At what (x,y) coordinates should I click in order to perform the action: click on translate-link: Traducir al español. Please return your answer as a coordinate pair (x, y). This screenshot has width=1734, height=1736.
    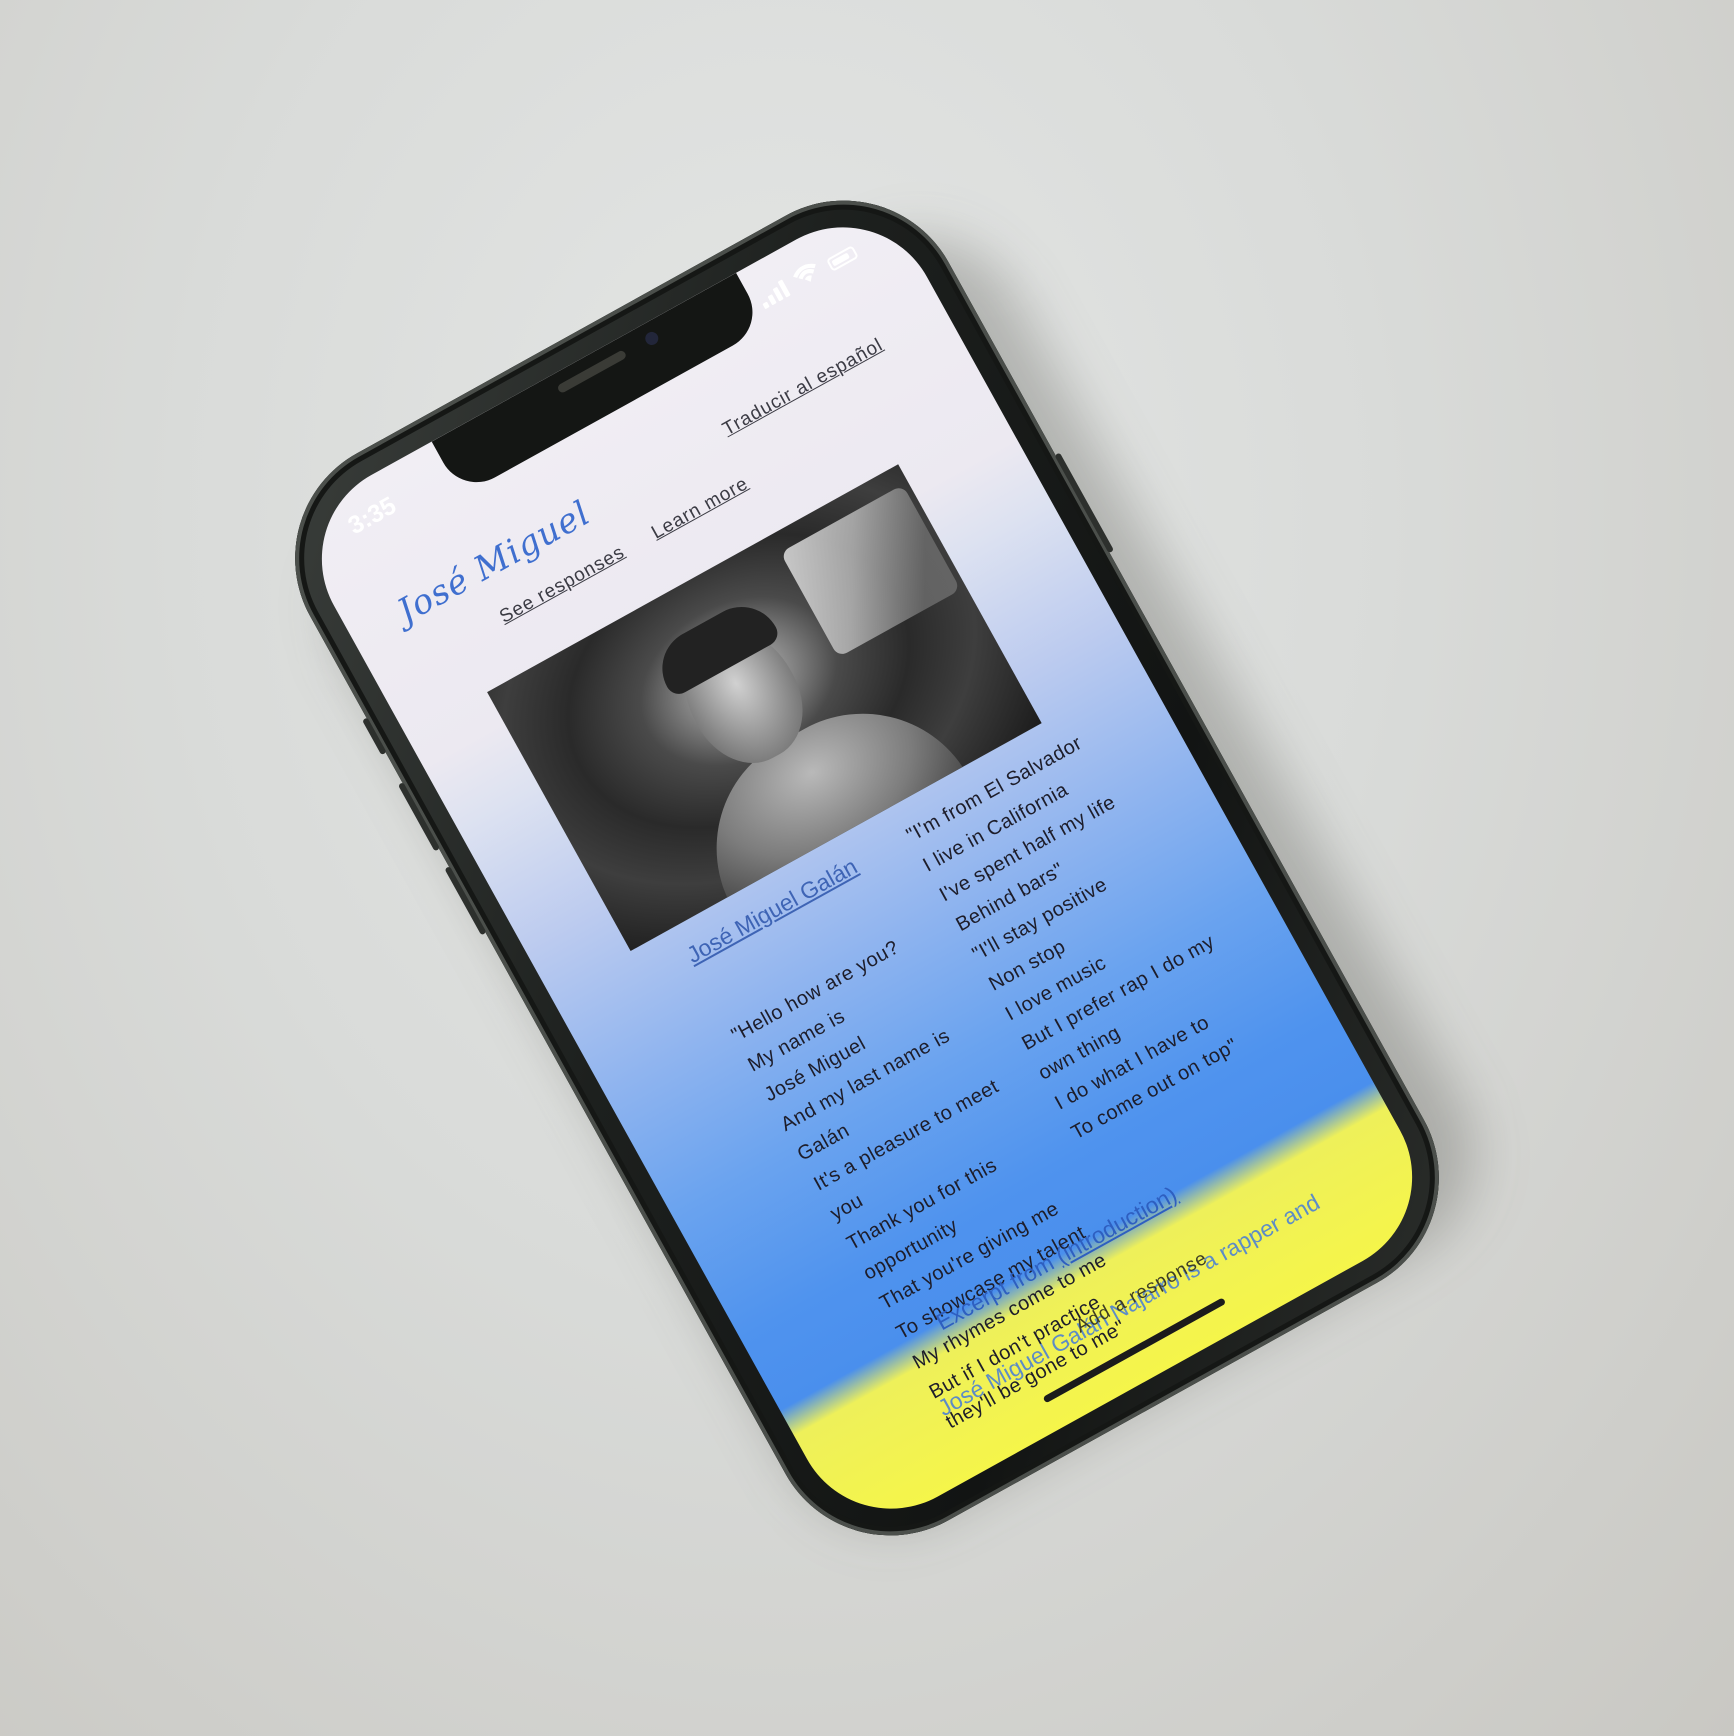
    Looking at the image, I should click on (803, 387).